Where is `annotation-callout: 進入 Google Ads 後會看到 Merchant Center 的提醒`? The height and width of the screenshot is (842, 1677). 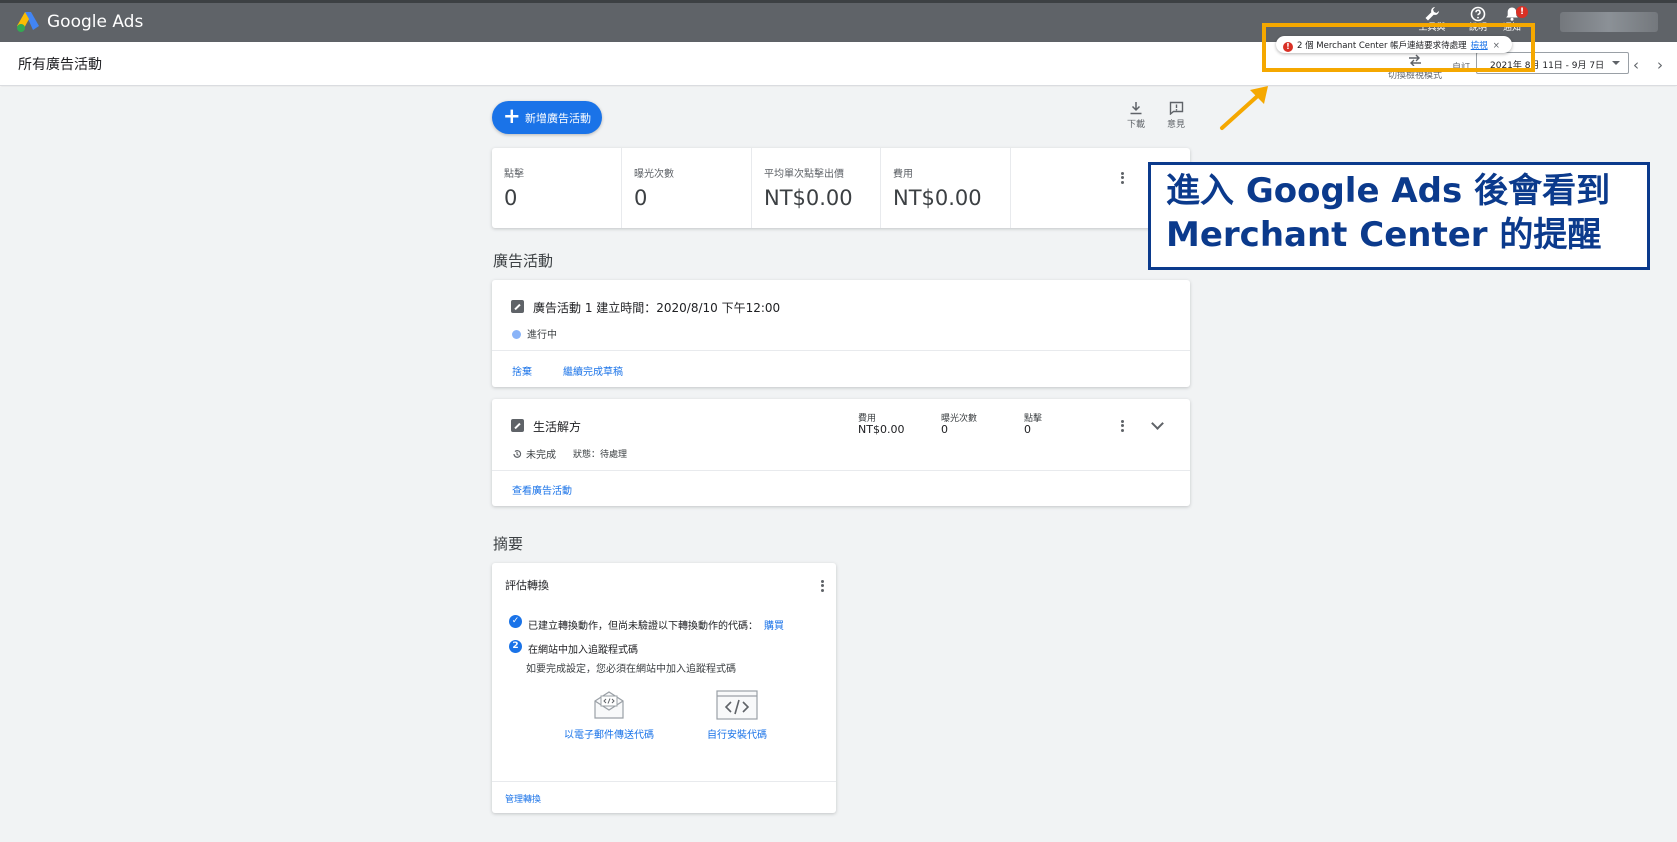
annotation-callout: 進入 Google Ads 後會看到 Merchant Center 的提醒 is located at coordinates (1399, 216).